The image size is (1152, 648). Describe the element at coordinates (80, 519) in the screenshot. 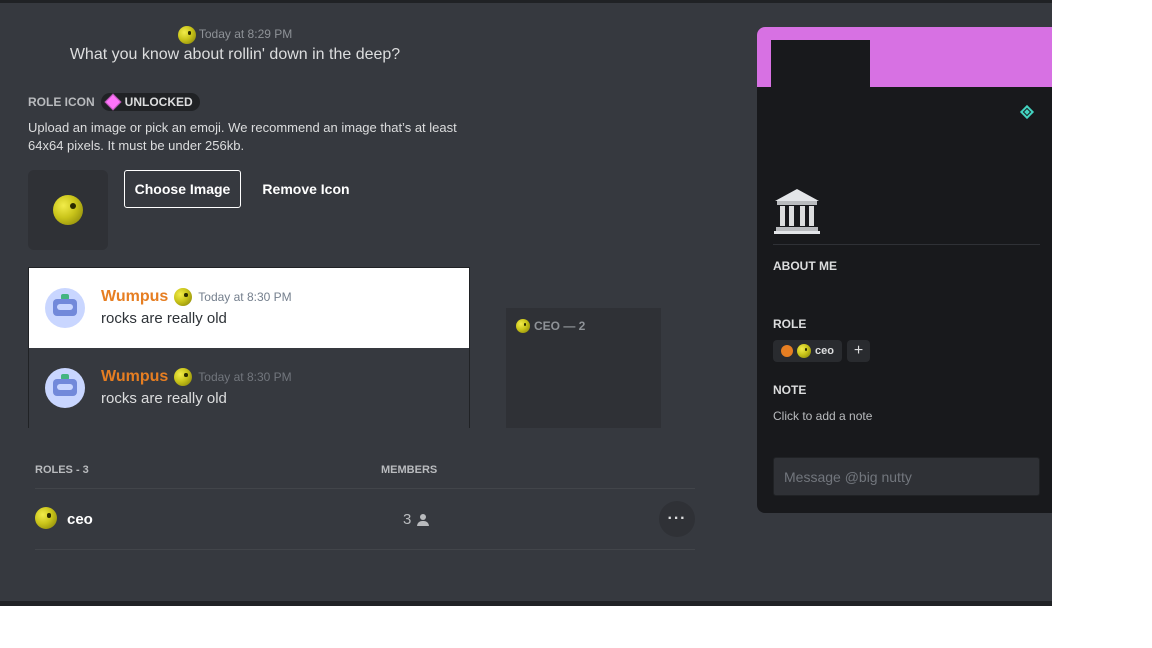

I see `role-name: ceo` at that location.